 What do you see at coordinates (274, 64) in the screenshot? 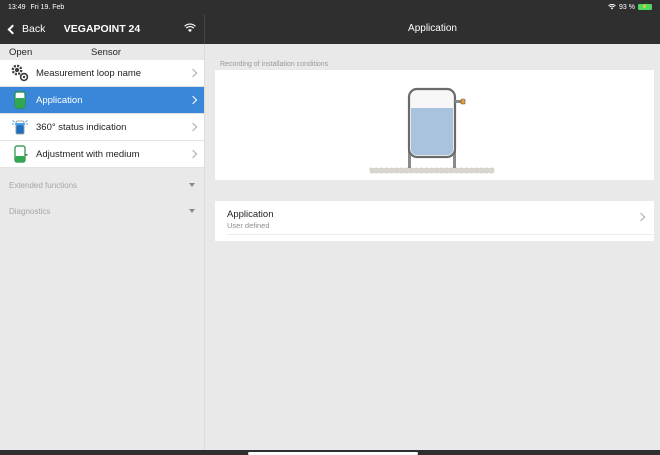
I see `installation-conditions-label: Recording of installation conditions` at bounding box center [274, 64].